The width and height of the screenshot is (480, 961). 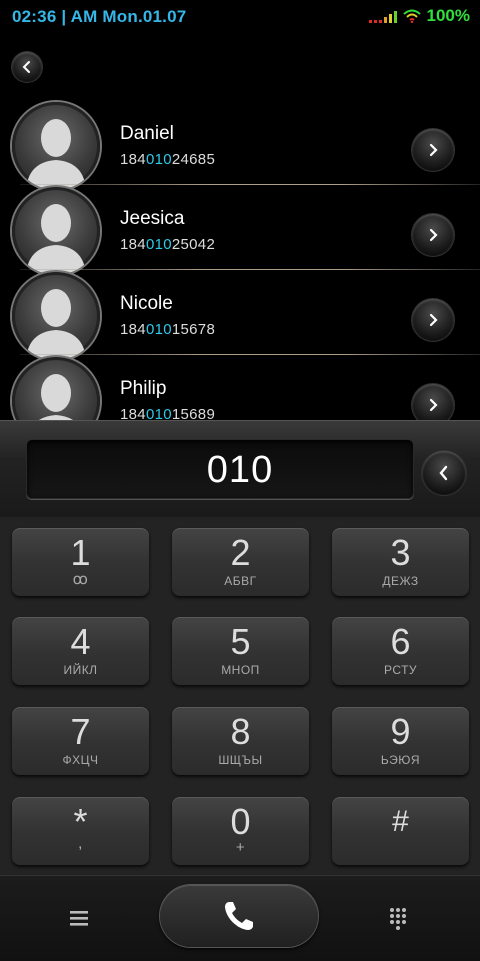 I want to click on backspace-button, so click(x=444, y=473).